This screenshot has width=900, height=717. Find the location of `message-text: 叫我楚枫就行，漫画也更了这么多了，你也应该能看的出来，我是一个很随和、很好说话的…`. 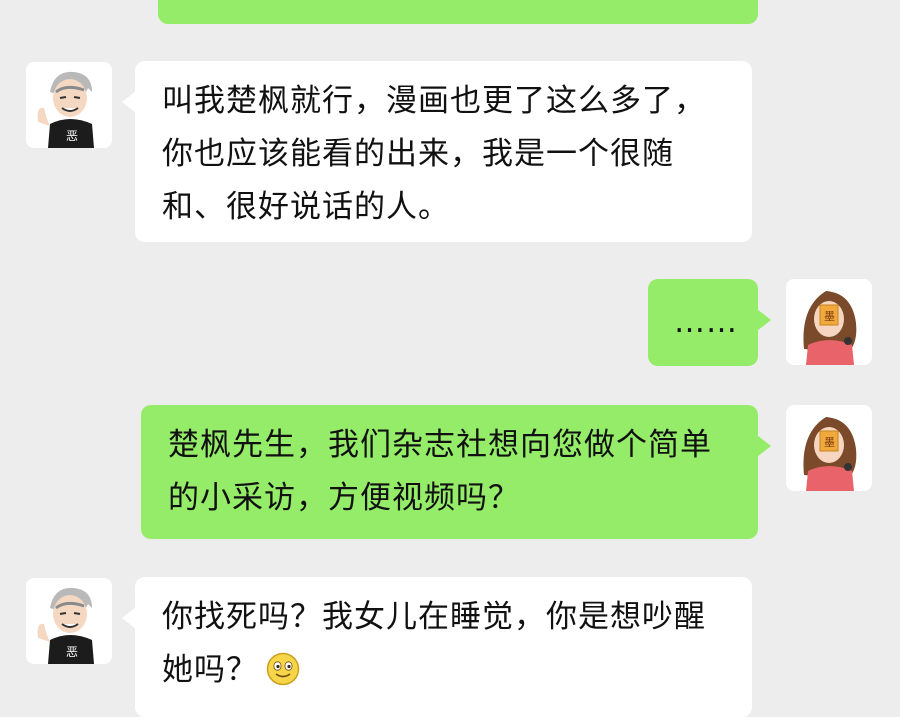

message-text: 叫我楚枫就行，漫画也更了这么多了，你也应该能看的出来，我是一个很随和、很好说话的… is located at coordinates (434, 154).